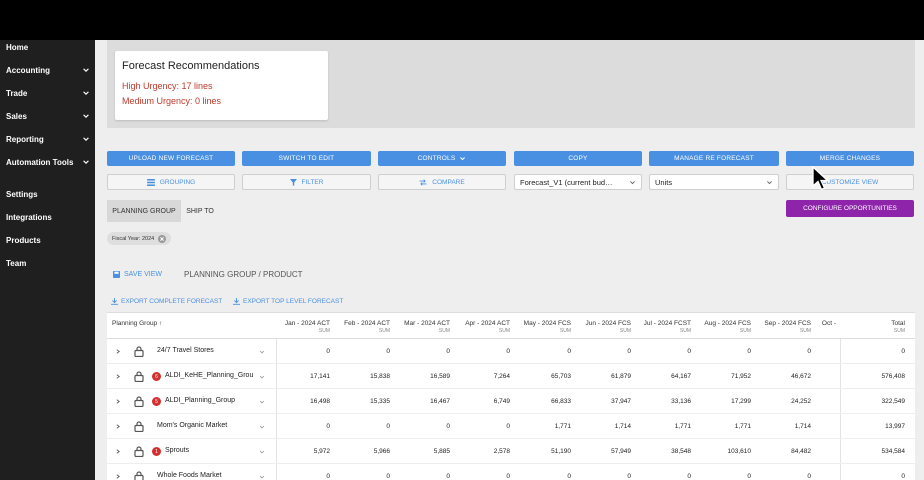 The image size is (924, 480). Describe the element at coordinates (144, 211) in the screenshot. I see `toggle-planning-group: PLANNING GROUP` at that location.